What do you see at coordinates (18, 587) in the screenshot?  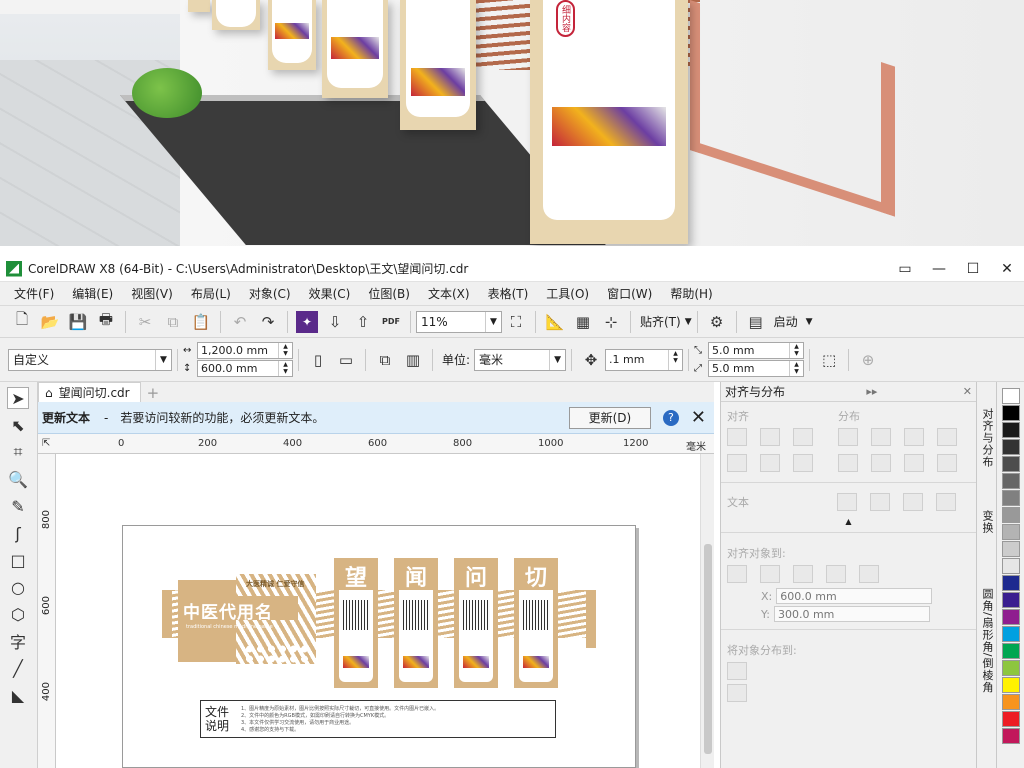 I see `ellipse-tool-icon: ○` at bounding box center [18, 587].